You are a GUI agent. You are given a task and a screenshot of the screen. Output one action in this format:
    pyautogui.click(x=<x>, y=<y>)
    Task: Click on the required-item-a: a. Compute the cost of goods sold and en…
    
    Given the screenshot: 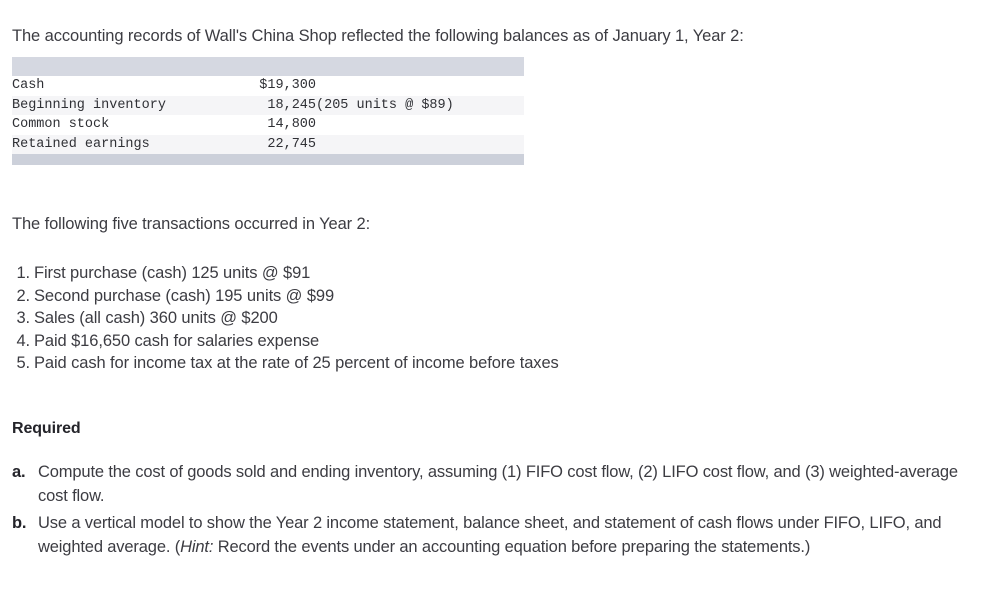 What is the action you would take?
    pyautogui.click(x=496, y=484)
    